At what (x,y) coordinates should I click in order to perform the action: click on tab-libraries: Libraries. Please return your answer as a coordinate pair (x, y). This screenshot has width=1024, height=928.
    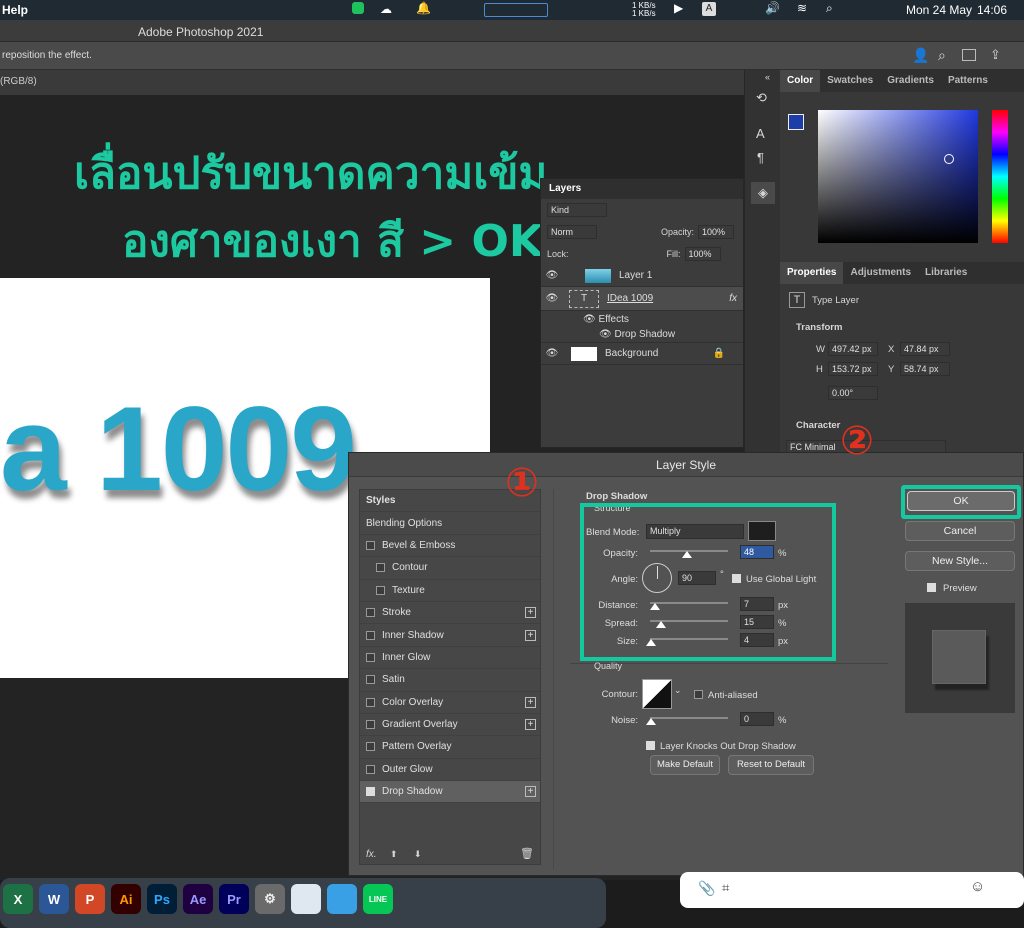
    Looking at the image, I should click on (946, 273).